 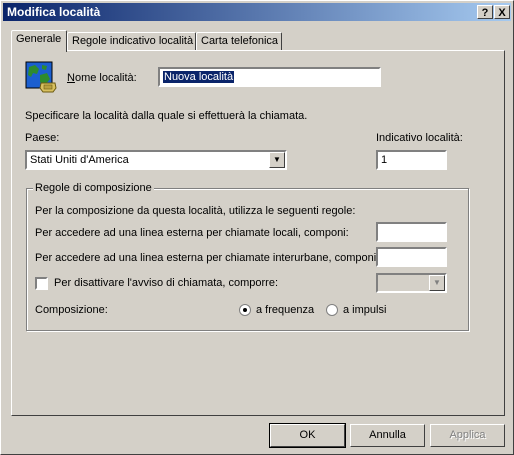 What do you see at coordinates (42, 138) in the screenshot?
I see `country-label: Paese:` at bounding box center [42, 138].